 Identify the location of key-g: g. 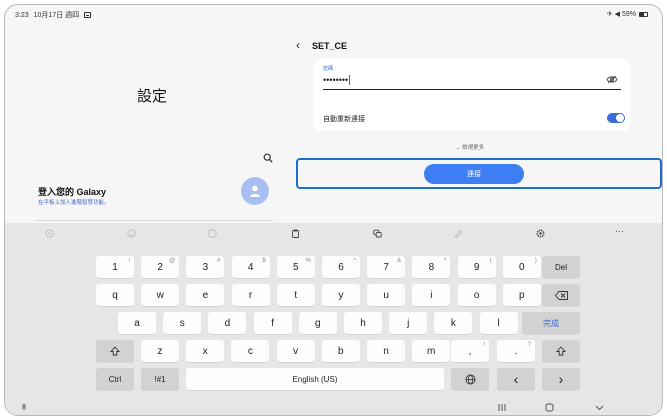
(317, 323).